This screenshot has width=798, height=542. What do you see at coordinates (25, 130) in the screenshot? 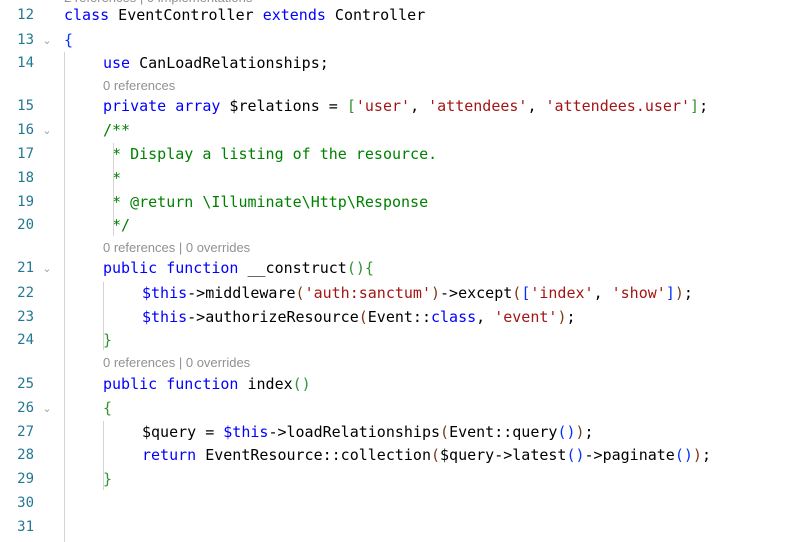
I see `line-number: 16` at bounding box center [25, 130].